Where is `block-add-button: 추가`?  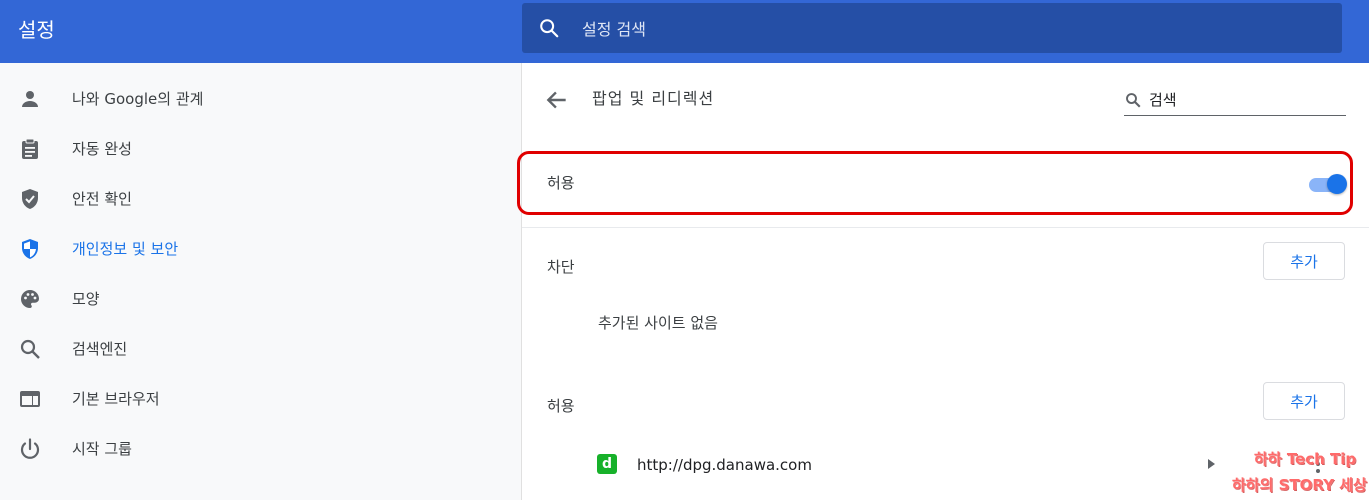
block-add-button: 추가 is located at coordinates (1304, 261).